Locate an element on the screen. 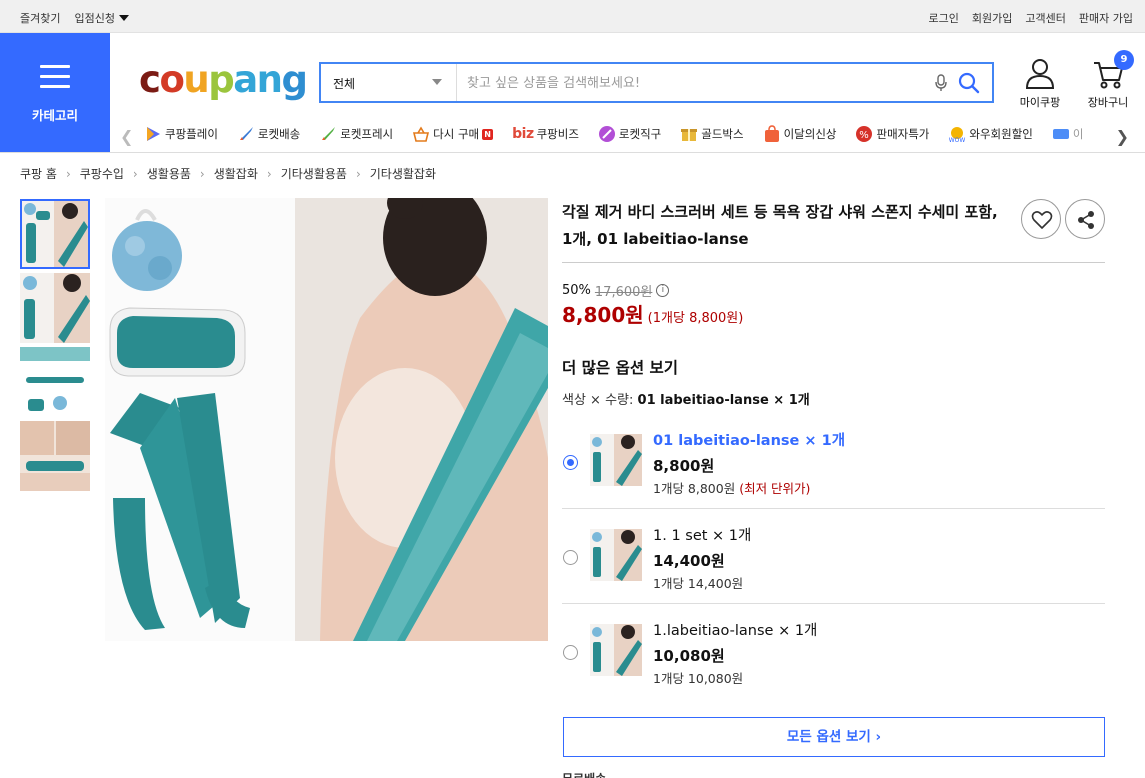 Image resolution: width=1145 pixels, height=778 pixels. goldbox-icon is located at coordinates (689, 135).